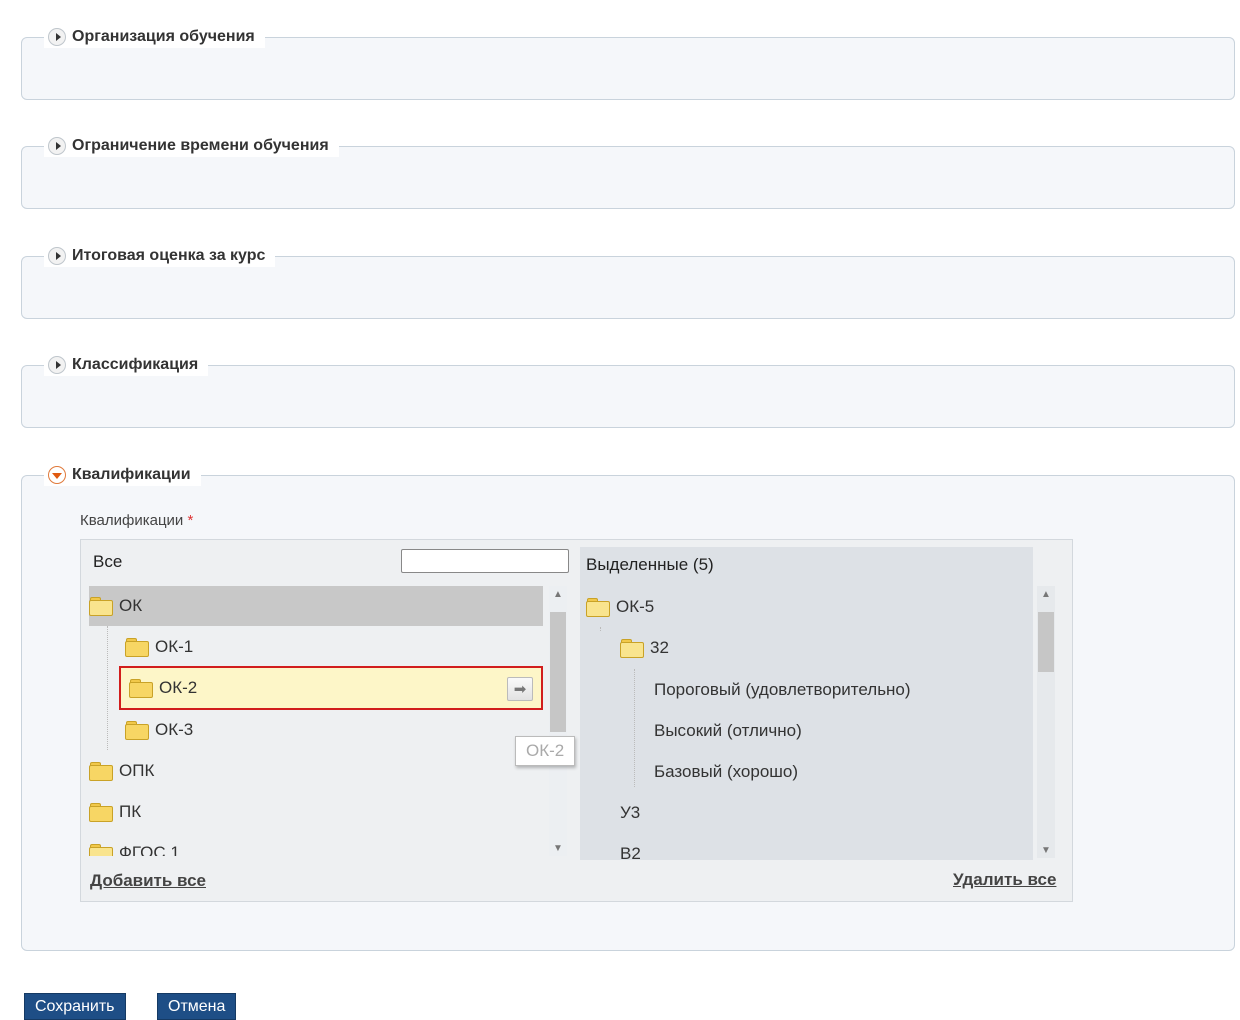  I want to click on tree-item-opk: ОПК, so click(309, 771).